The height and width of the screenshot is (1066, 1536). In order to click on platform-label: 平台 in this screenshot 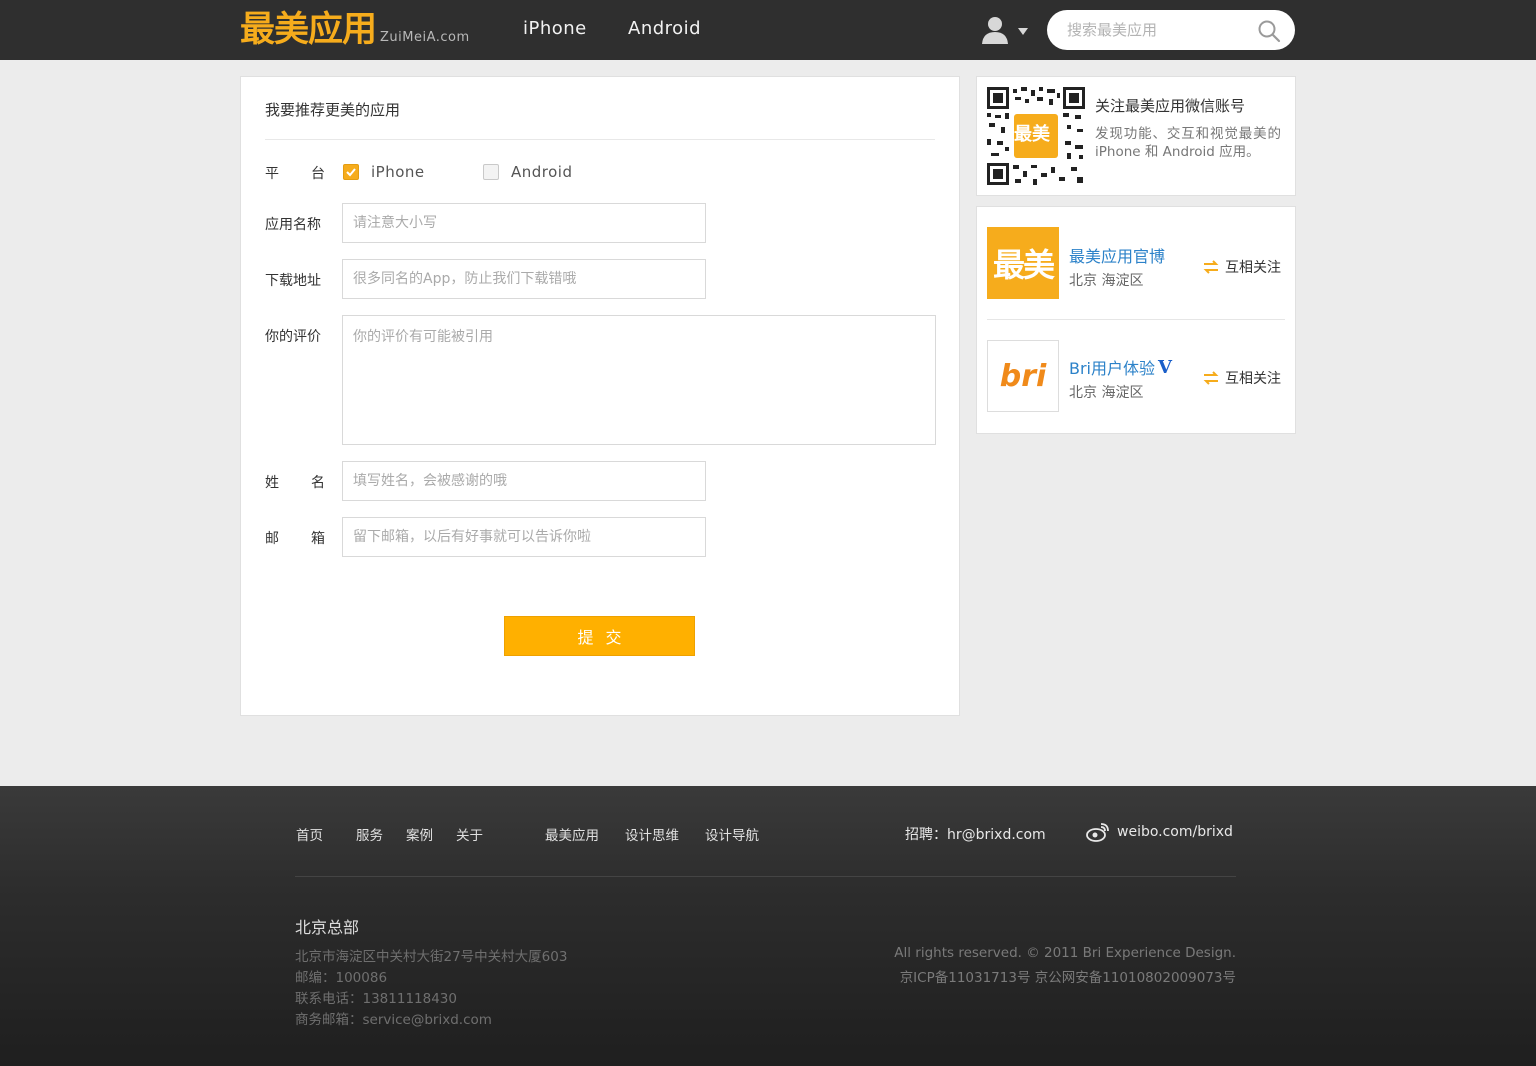, I will do `click(295, 174)`.